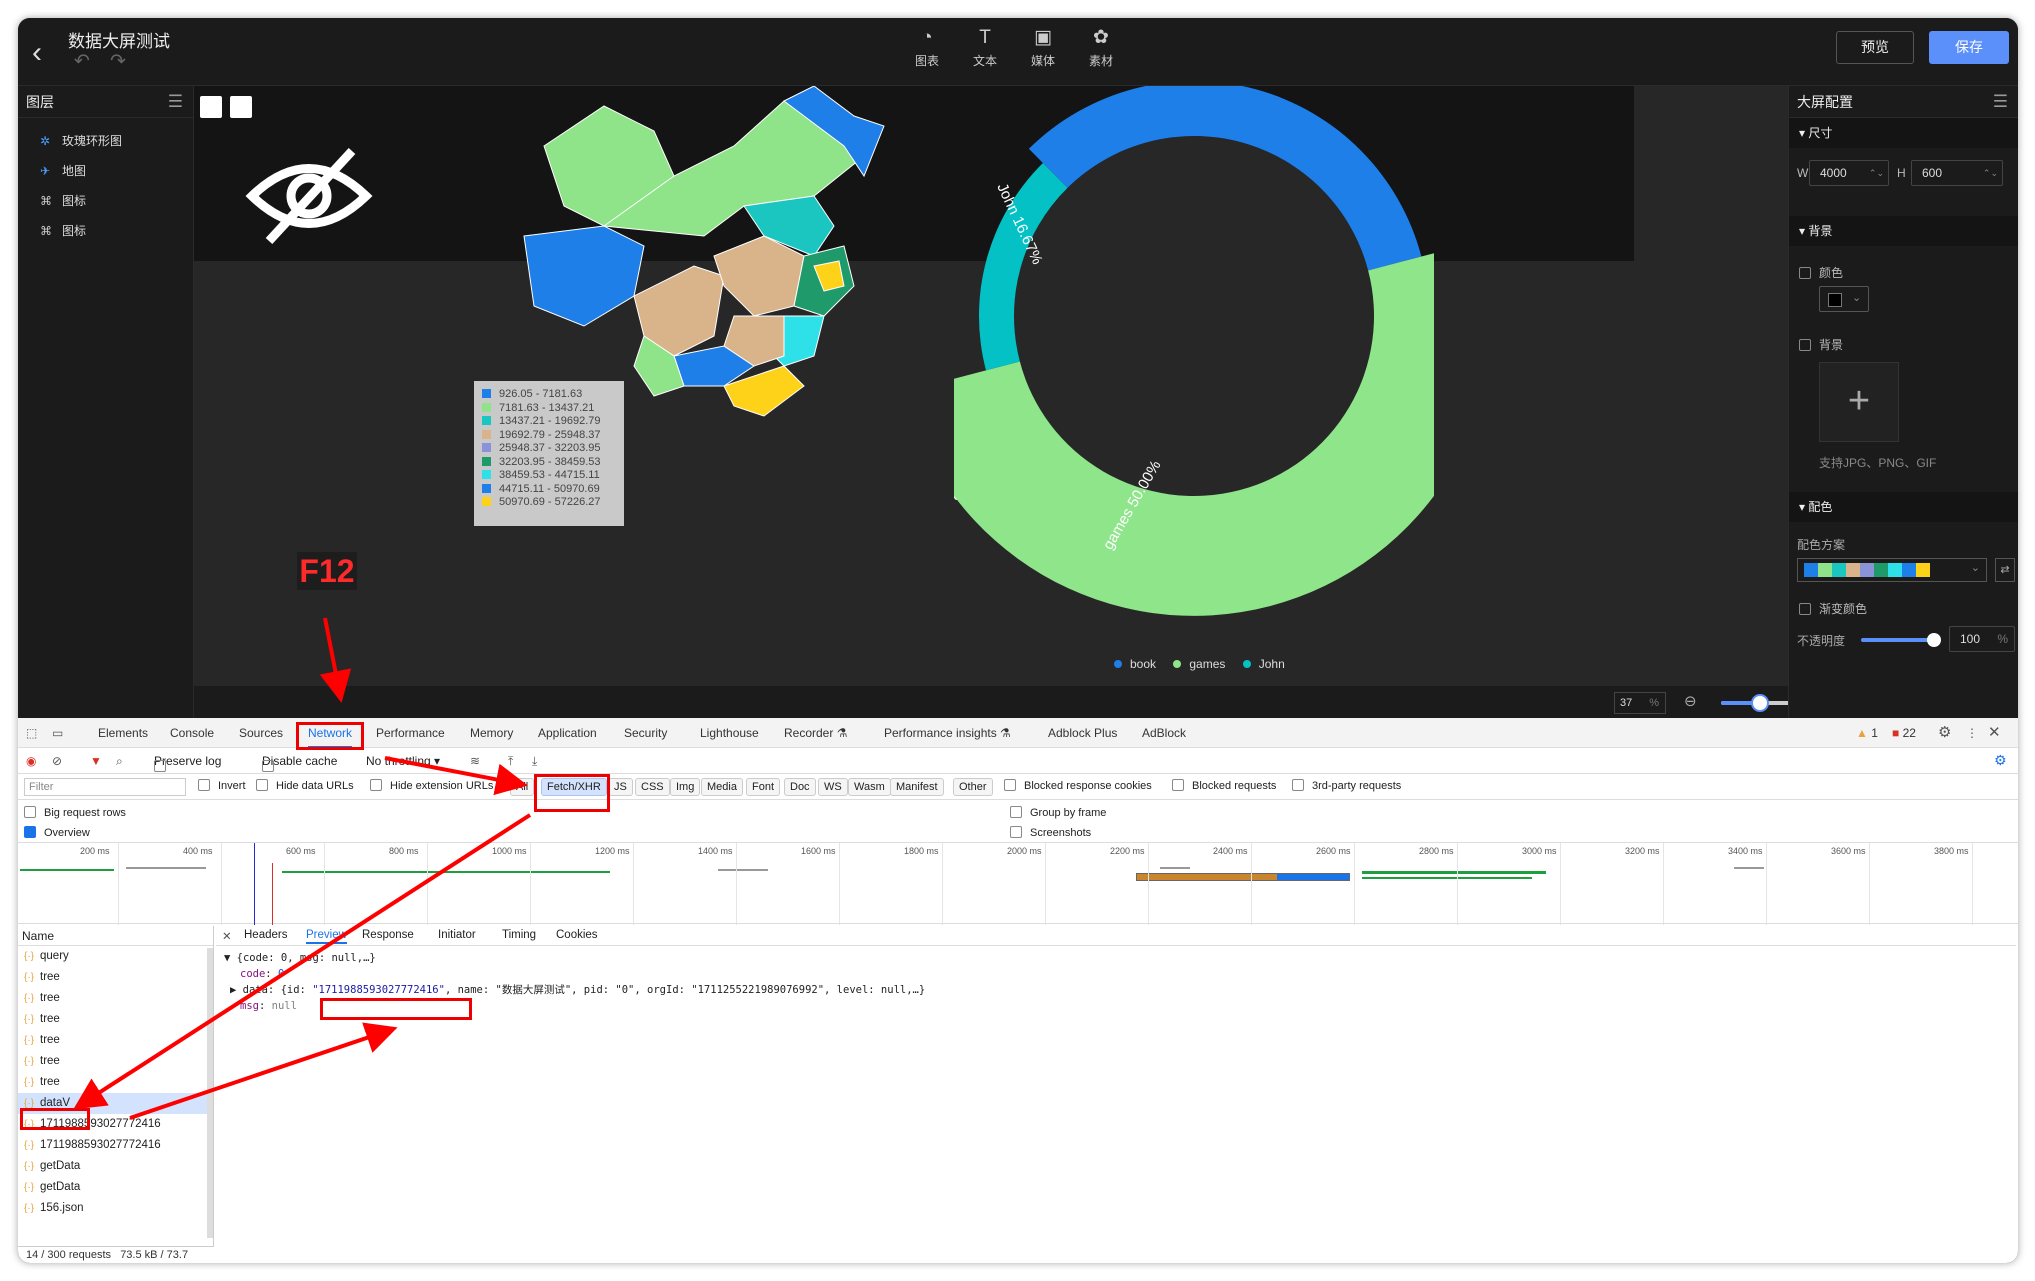  Describe the element at coordinates (1994, 733) in the screenshot. I see `close-devtools-icon: ✕` at that location.